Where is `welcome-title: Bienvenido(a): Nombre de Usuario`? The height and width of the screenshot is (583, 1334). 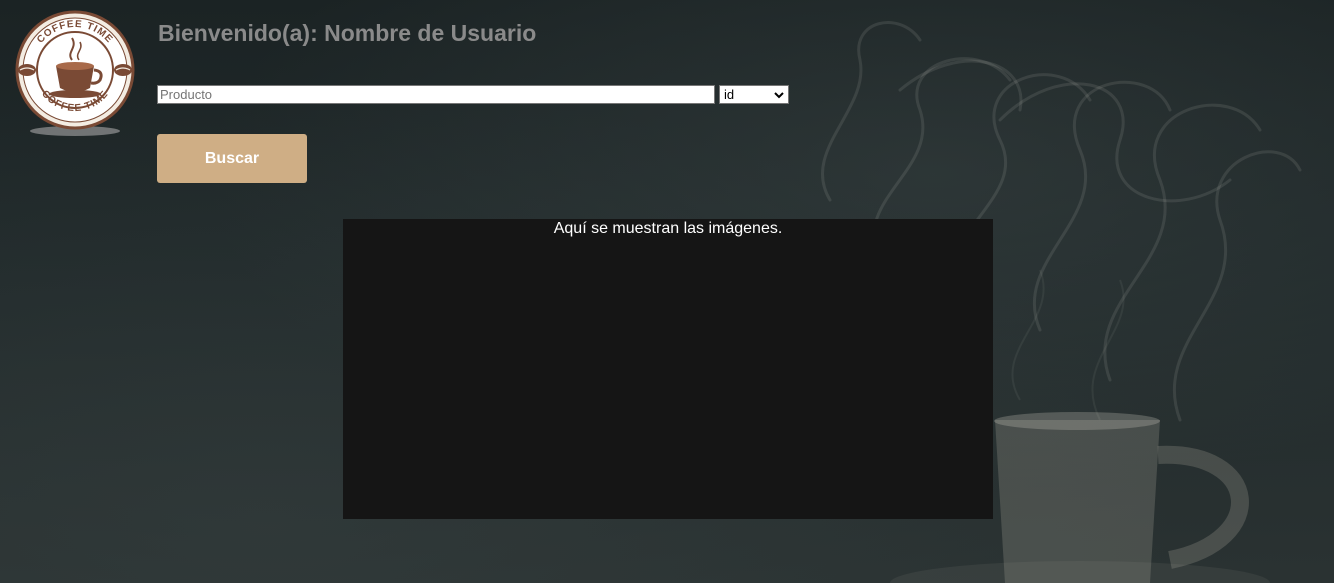
welcome-title: Bienvenido(a): Nombre de Usuario is located at coordinates (347, 33).